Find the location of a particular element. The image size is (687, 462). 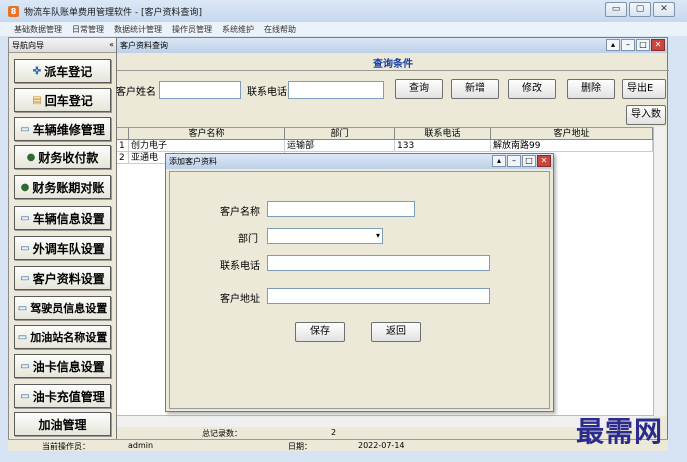

query-window-maximize-button: □ is located at coordinates (643, 45).